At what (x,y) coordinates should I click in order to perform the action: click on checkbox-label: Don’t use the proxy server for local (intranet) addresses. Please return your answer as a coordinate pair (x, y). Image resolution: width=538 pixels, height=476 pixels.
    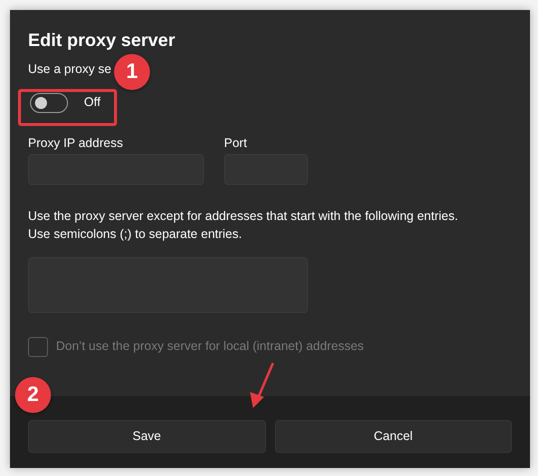
    Looking at the image, I should click on (210, 347).